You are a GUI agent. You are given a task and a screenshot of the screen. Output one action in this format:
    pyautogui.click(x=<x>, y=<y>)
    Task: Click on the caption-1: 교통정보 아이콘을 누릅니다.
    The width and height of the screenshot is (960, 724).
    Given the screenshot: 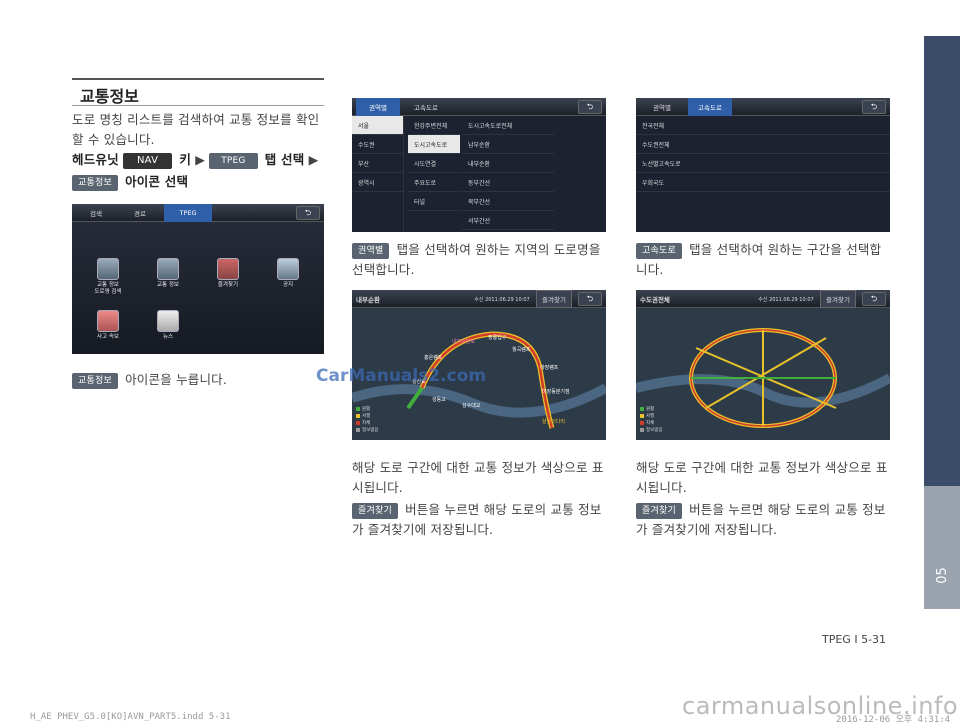 What is the action you would take?
    pyautogui.click(x=200, y=380)
    